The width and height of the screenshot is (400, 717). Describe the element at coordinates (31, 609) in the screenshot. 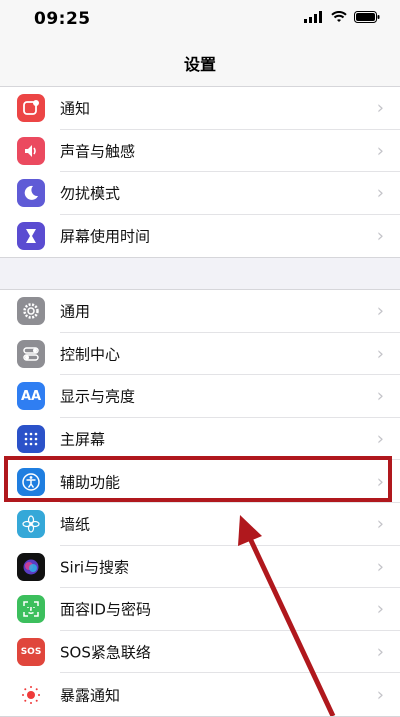

I see `face-id-icon` at that location.